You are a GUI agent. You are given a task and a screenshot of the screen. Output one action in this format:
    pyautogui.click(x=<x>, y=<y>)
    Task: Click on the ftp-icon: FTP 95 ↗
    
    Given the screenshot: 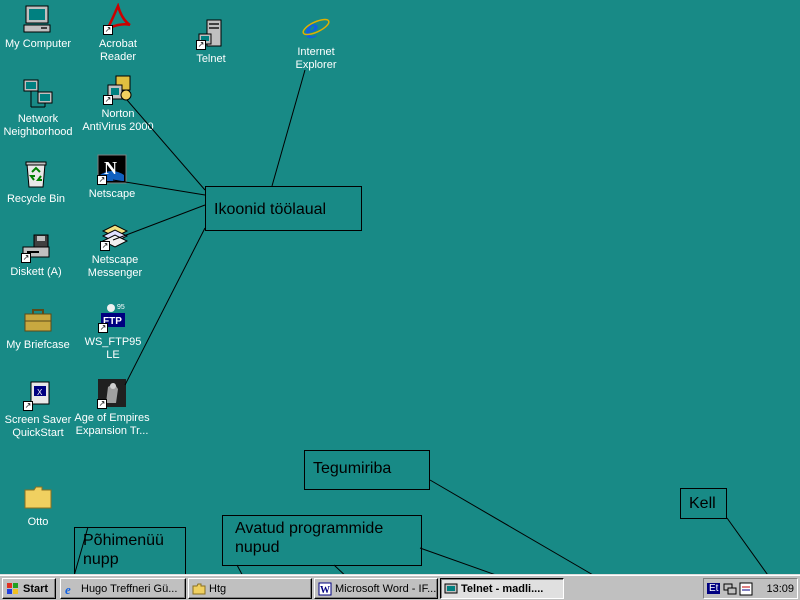 What is the action you would take?
    pyautogui.click(x=113, y=317)
    